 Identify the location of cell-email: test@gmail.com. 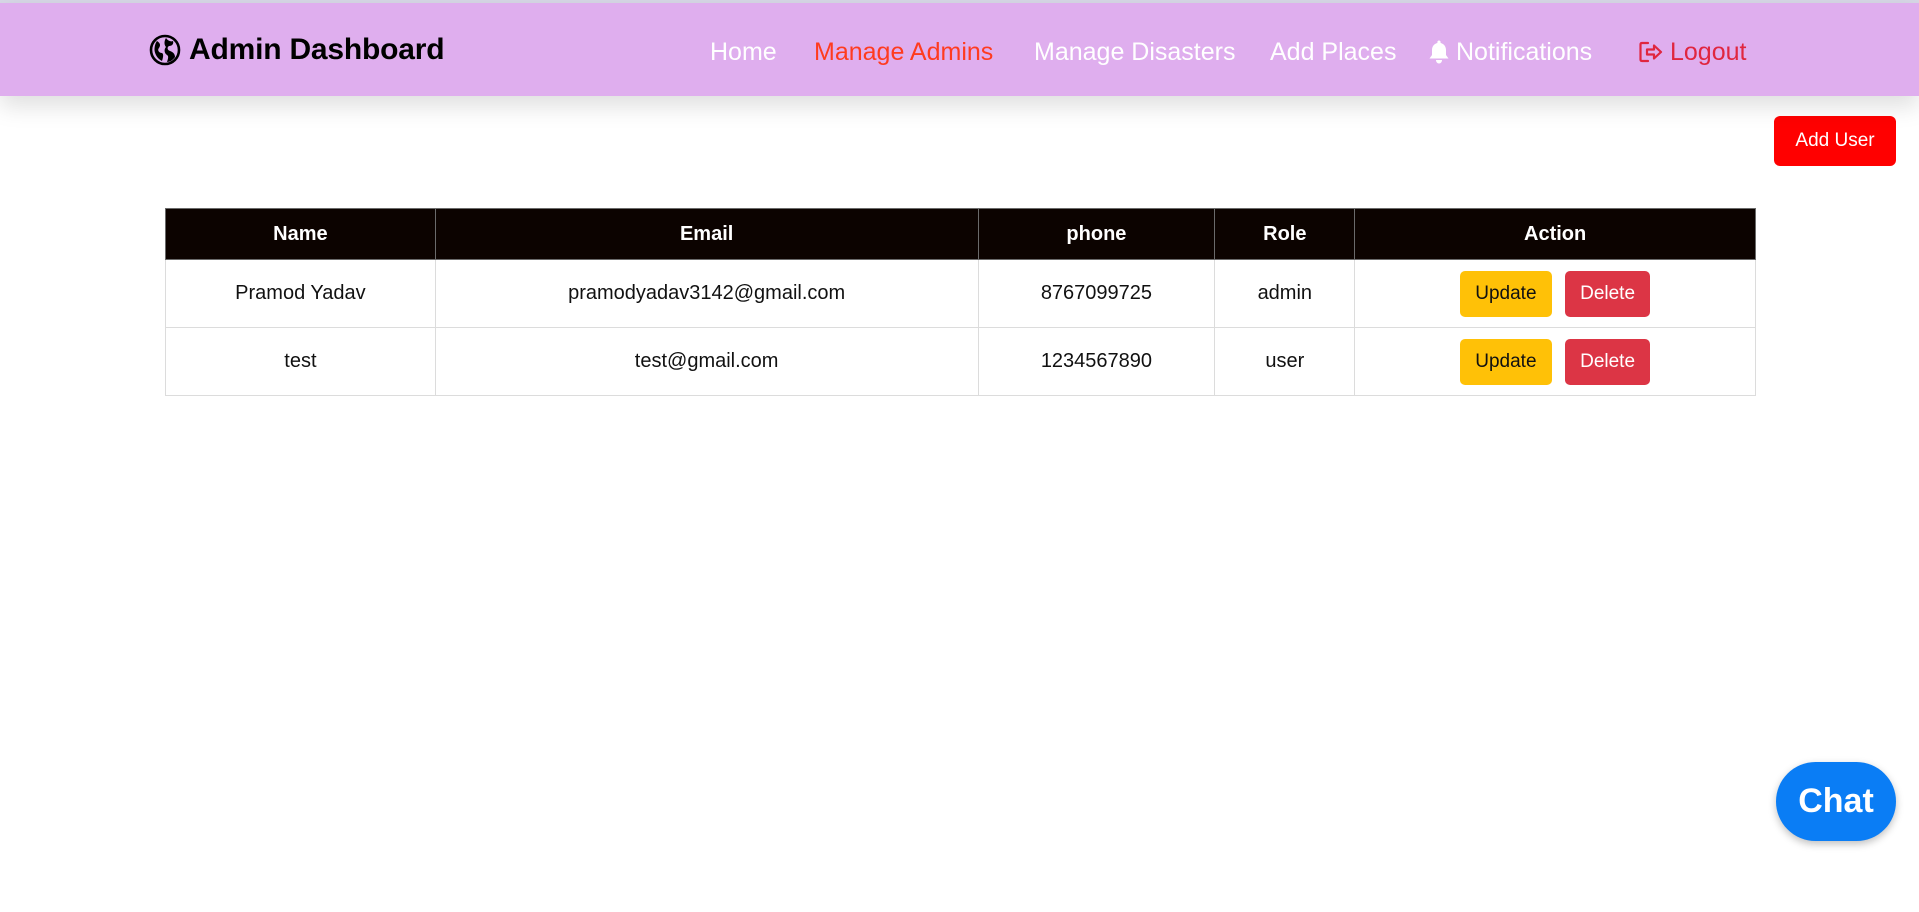
(706, 361).